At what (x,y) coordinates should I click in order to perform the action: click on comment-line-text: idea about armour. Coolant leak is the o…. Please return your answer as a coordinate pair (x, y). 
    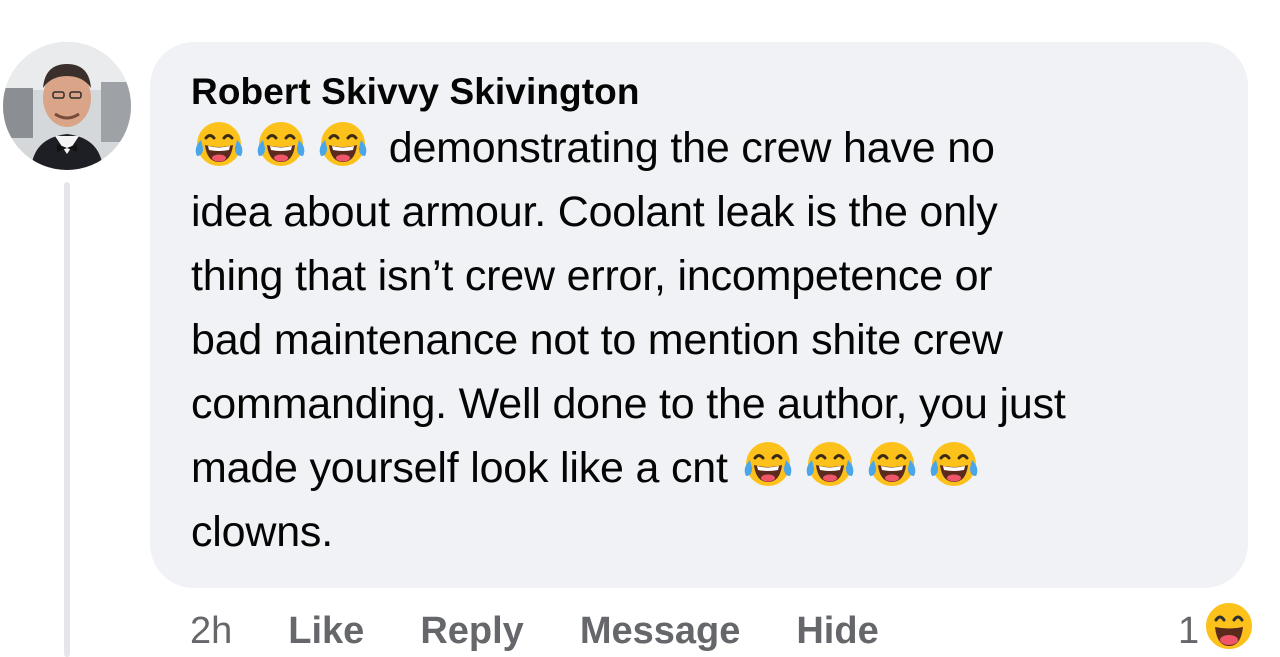
    Looking at the image, I should click on (594, 212).